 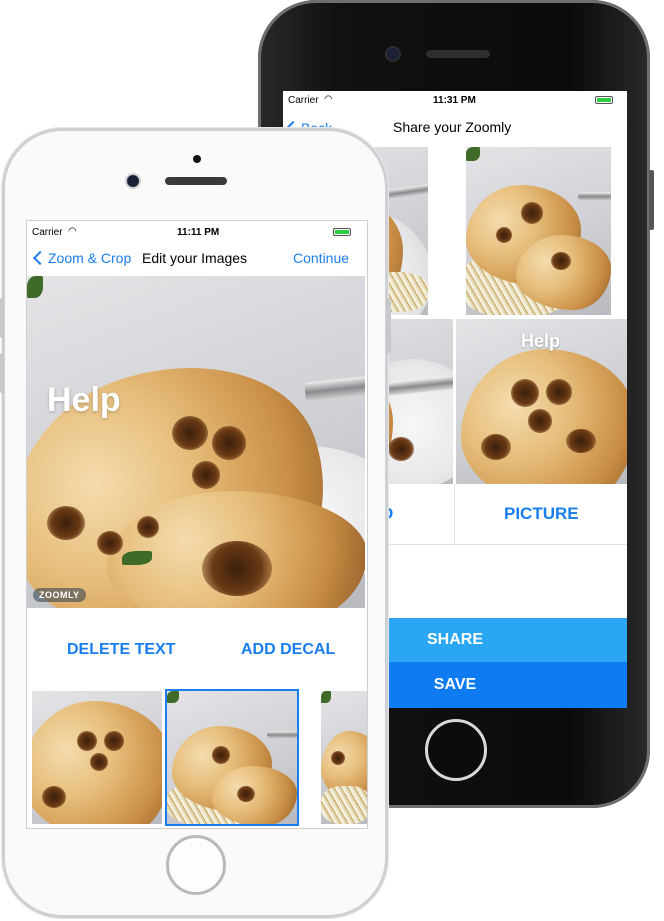 What do you see at coordinates (2, 373) in the screenshot?
I see `front-volume-down` at bounding box center [2, 373].